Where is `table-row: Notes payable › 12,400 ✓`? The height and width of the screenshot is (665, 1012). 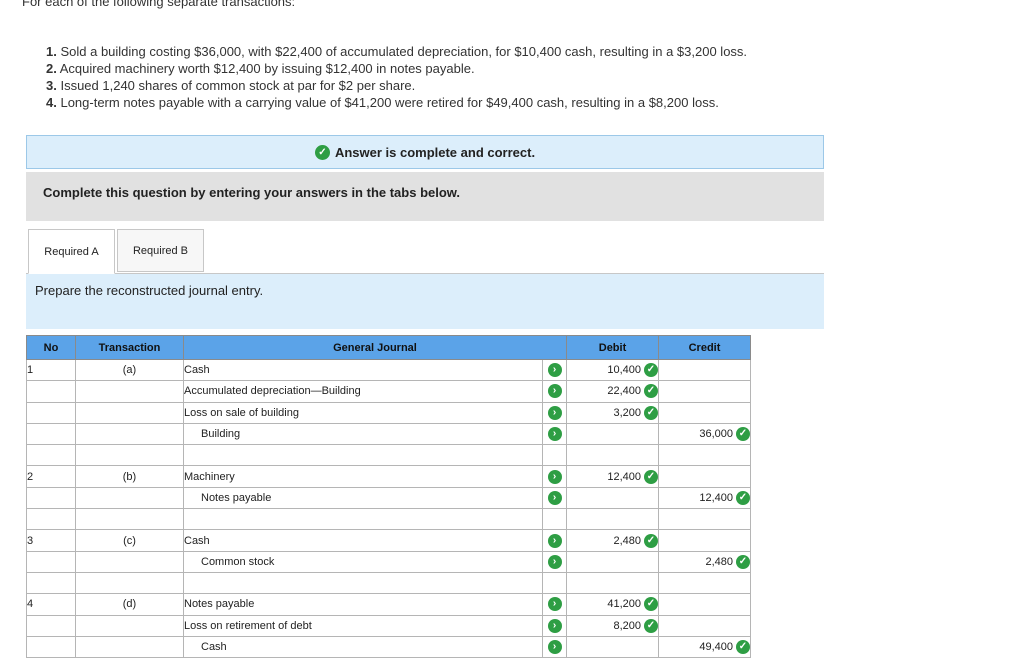 table-row: Notes payable › 12,400 ✓ is located at coordinates (388, 498).